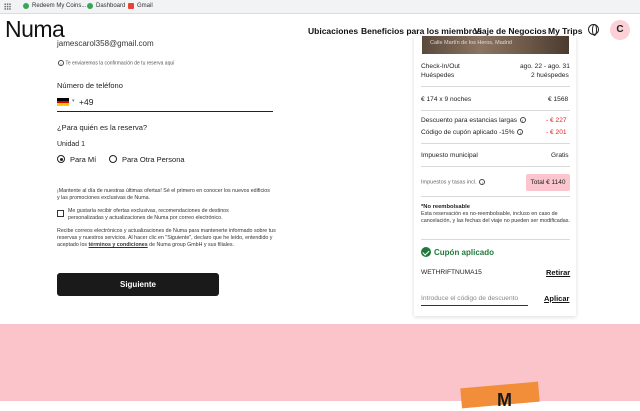 The width and height of the screenshot is (640, 411). I want to click on checkin-value: ago. 22 - ago. 31, so click(545, 66).